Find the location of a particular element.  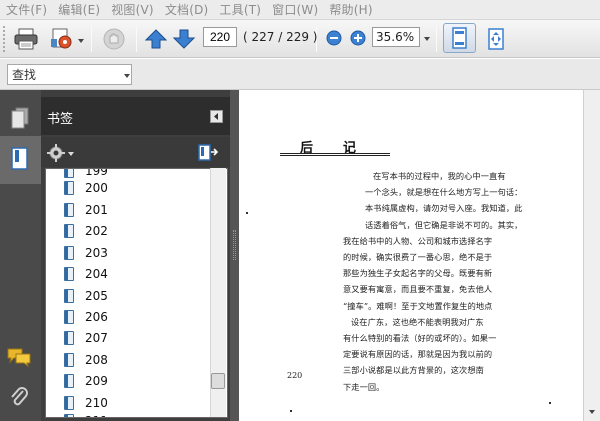

comments-icon is located at coordinates (19, 357).